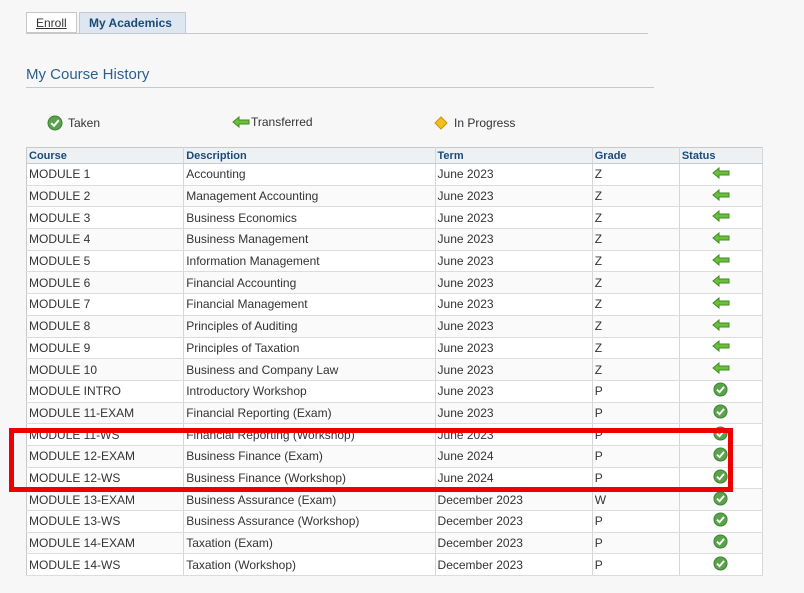 The height and width of the screenshot is (593, 804). Describe the element at coordinates (88, 74) in the screenshot. I see `page-title: My Course History` at that location.